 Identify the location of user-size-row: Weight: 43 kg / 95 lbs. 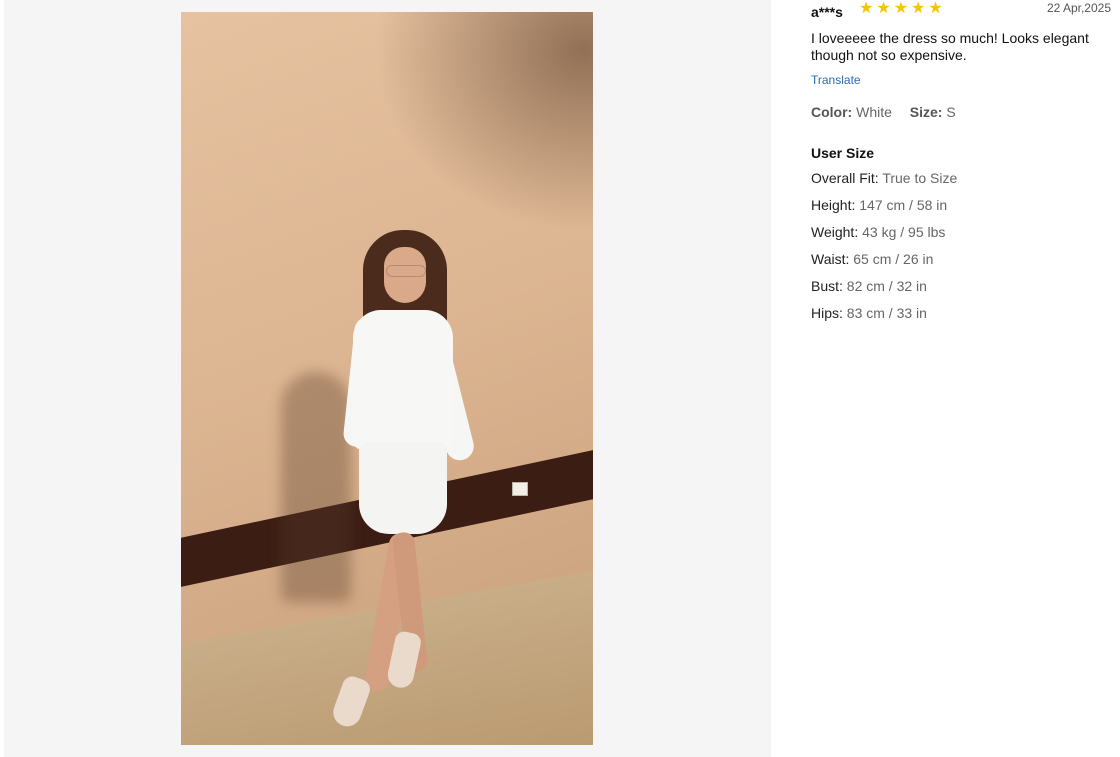
(961, 232).